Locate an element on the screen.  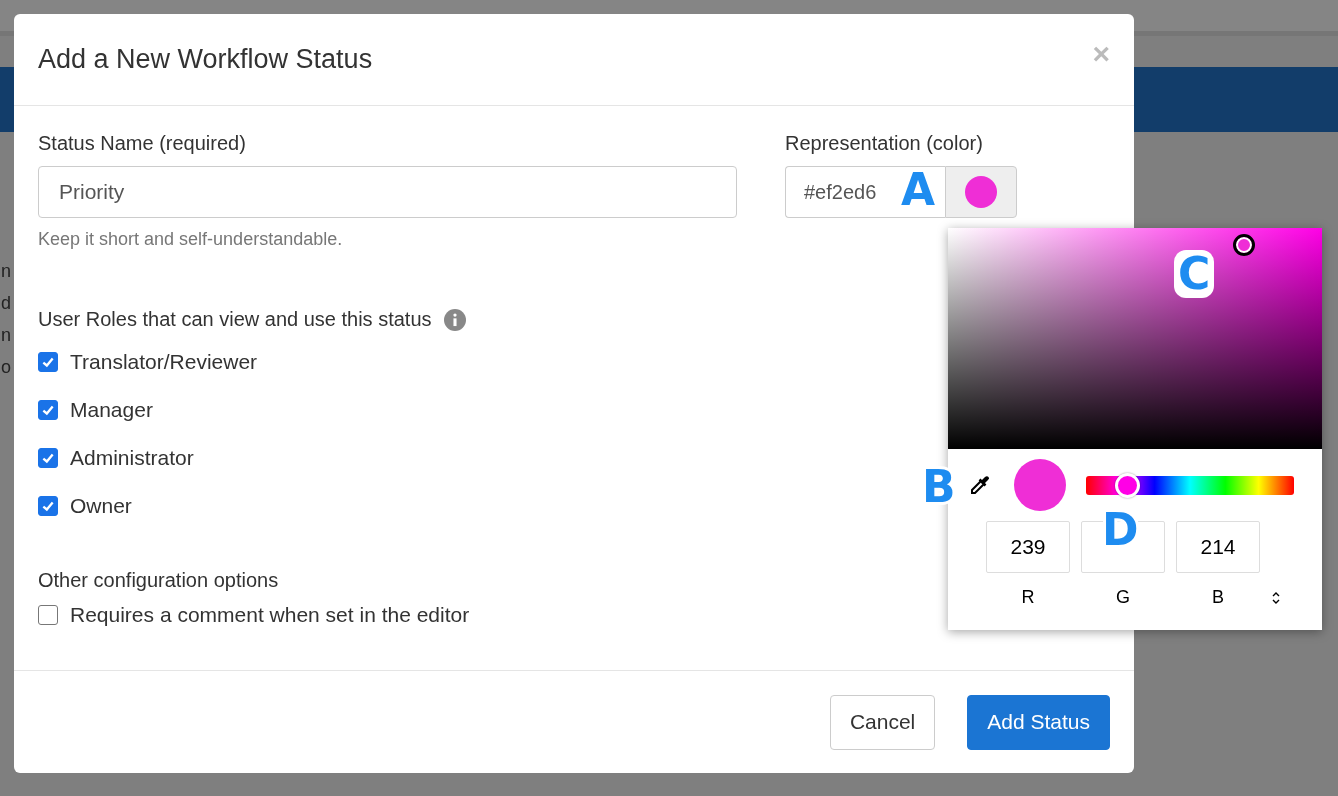
section-label: Other configuration options is located at coordinates (158, 580).